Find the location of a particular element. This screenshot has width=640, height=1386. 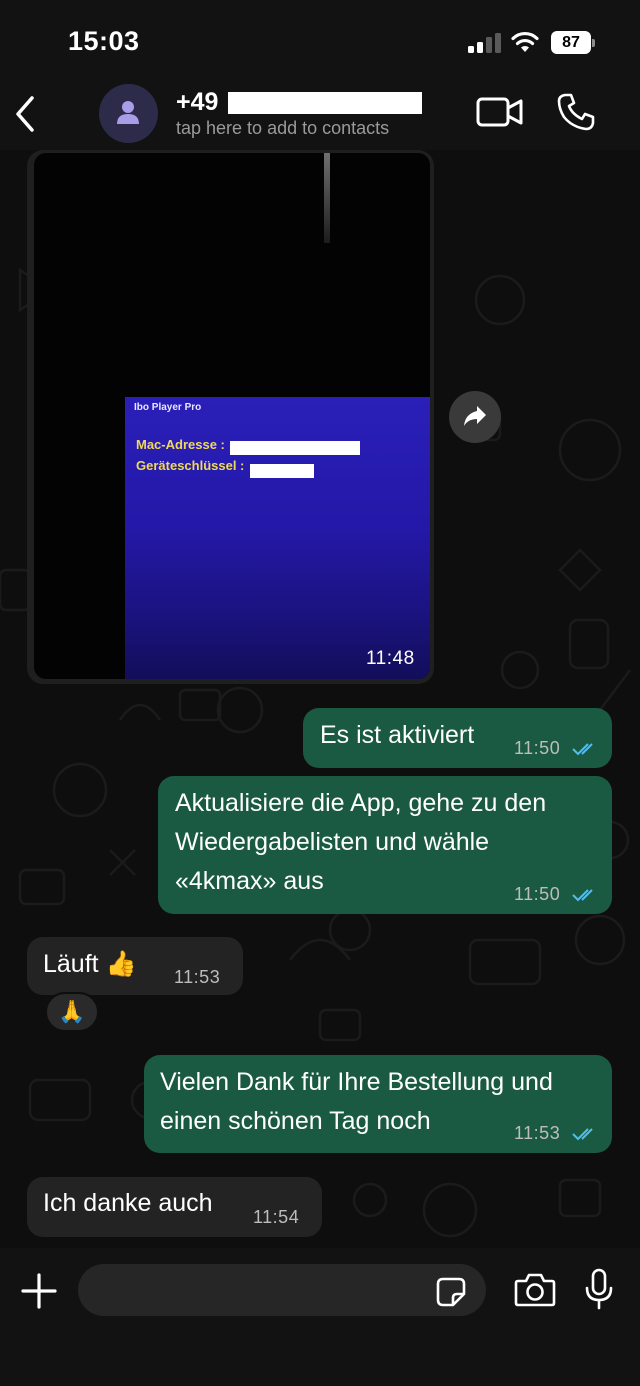

message-time: 11:54 is located at coordinates (276, 1217).